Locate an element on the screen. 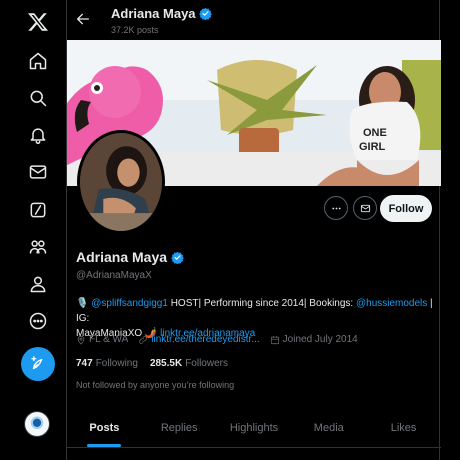 Image resolution: width=460 pixels, height=460 pixels. followers-count: 285.5K is located at coordinates (166, 363).